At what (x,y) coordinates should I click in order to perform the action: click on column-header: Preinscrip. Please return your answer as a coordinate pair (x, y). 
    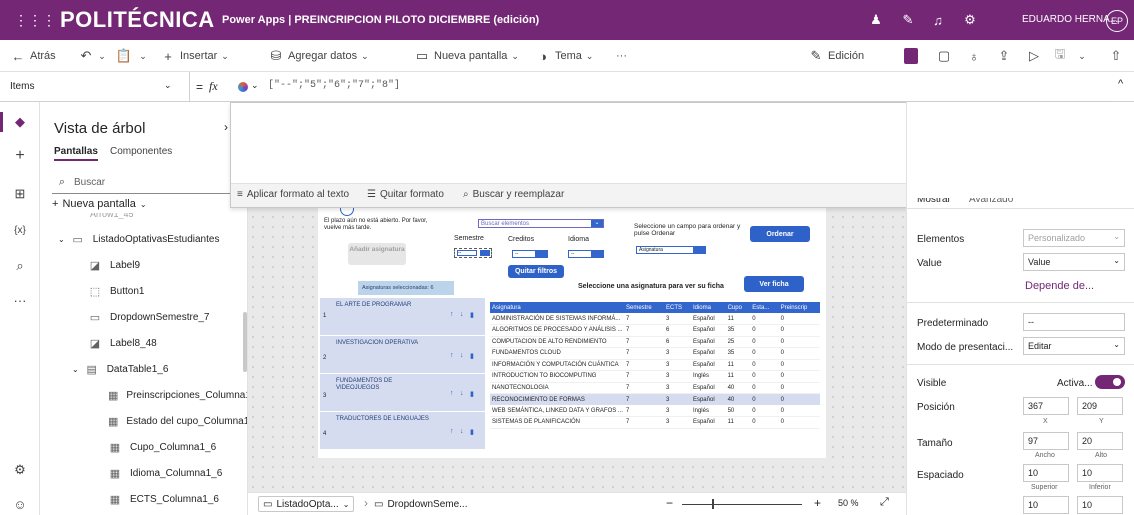
    Looking at the image, I should click on (799, 307).